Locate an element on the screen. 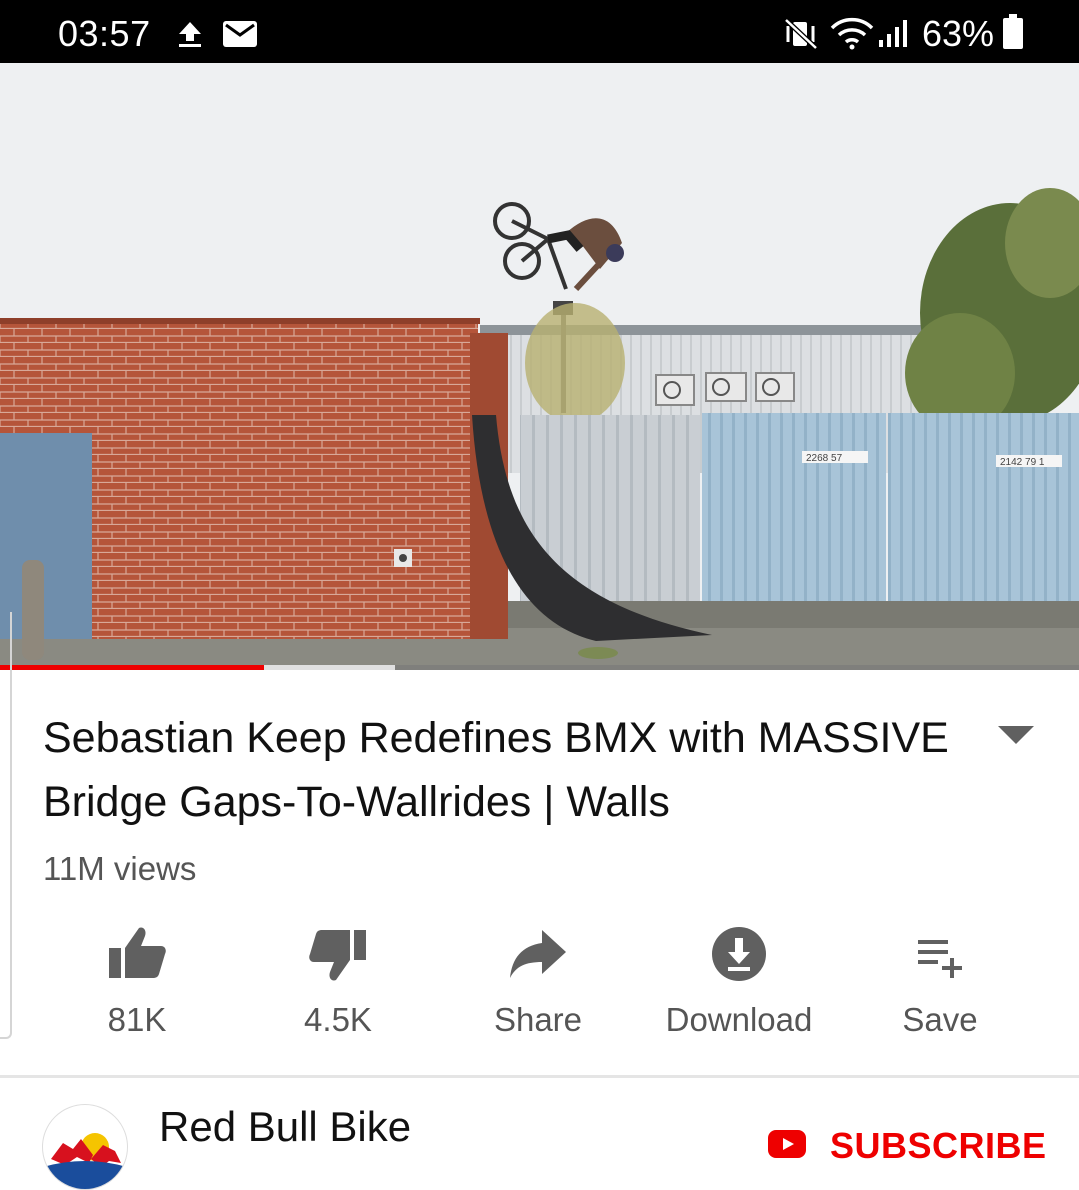 The width and height of the screenshot is (1079, 1190). save-playlist-icon is located at coordinates (940, 959).